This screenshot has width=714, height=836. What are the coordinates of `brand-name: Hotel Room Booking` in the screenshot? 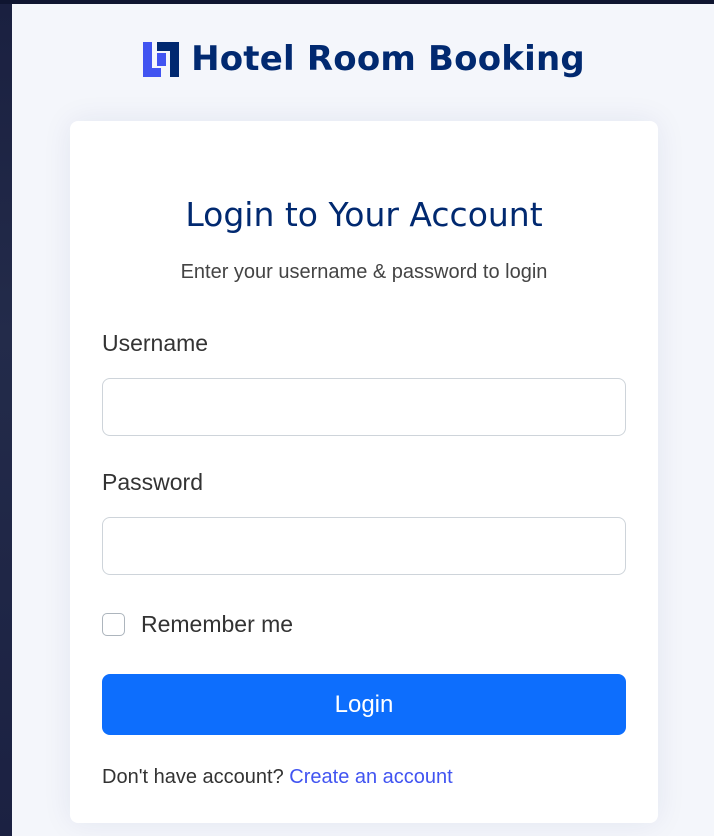 It's located at (388, 59).